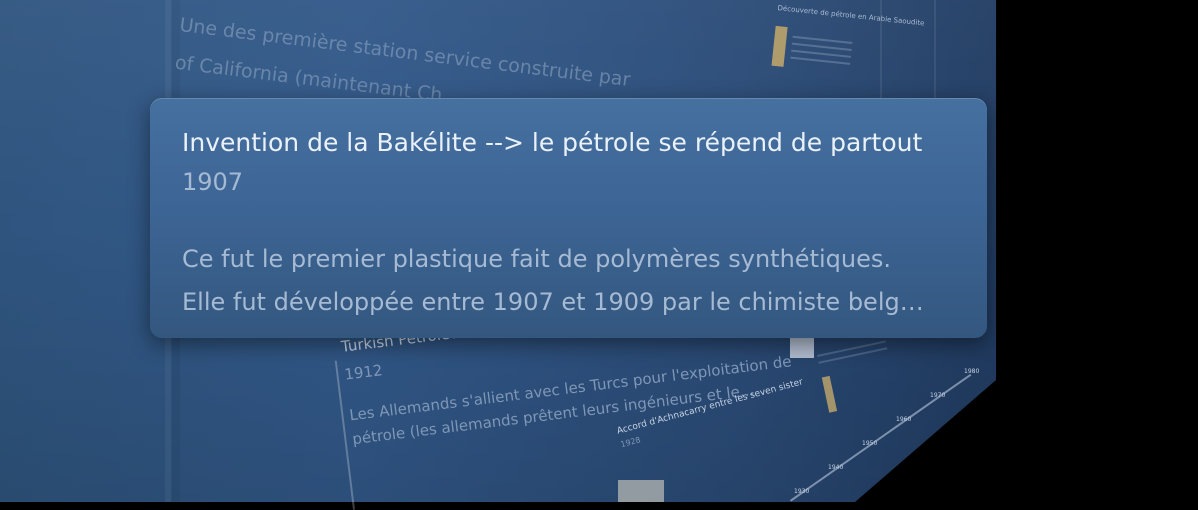  What do you see at coordinates (904, 419) in the screenshot?
I see `tick-label: 1960` at bounding box center [904, 419].